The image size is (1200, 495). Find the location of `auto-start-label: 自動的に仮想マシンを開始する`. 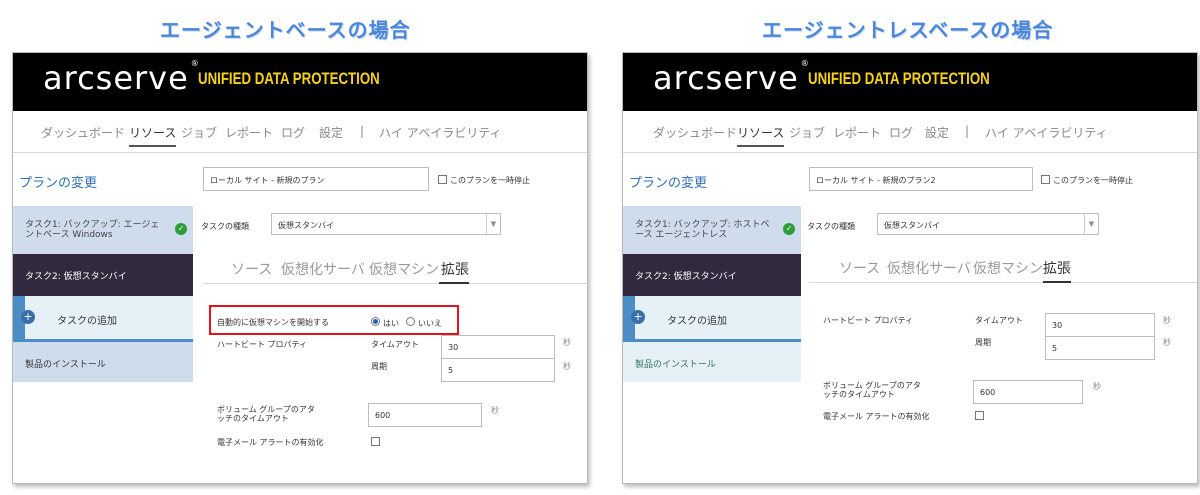

auto-start-label: 自動的に仮想マシンを開始する is located at coordinates (273, 322).